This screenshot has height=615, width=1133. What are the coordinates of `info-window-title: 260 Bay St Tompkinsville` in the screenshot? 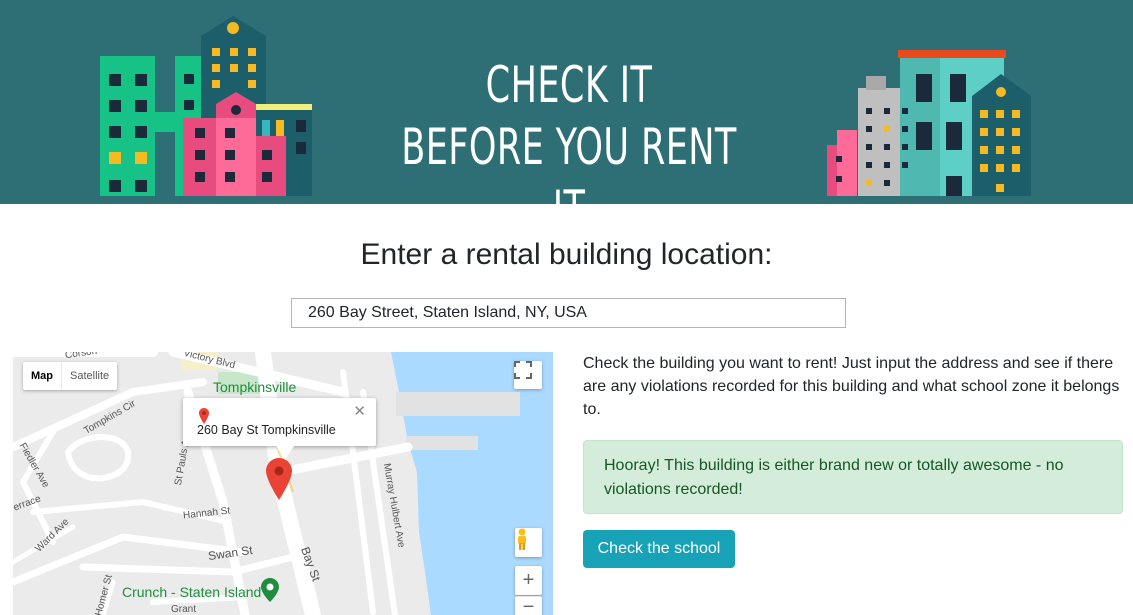 It's located at (266, 430).